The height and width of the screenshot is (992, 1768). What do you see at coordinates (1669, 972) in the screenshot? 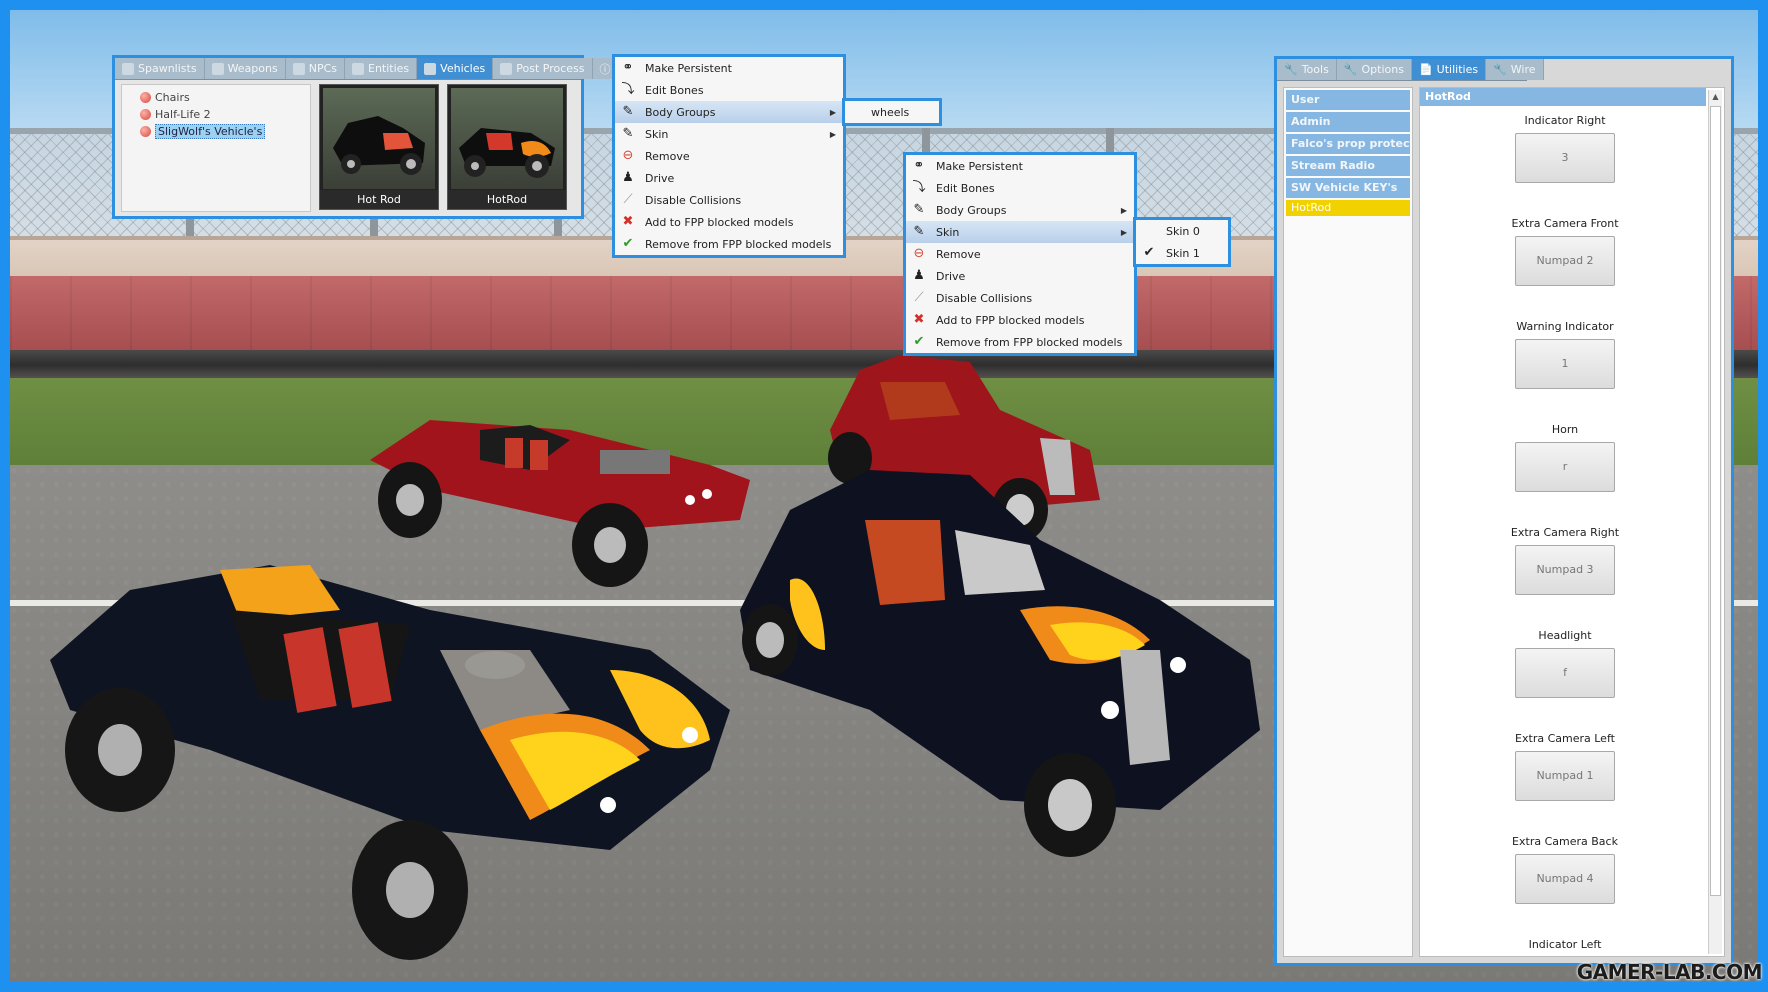
I see `watermark: GAMER-LAB.COM` at bounding box center [1669, 972].